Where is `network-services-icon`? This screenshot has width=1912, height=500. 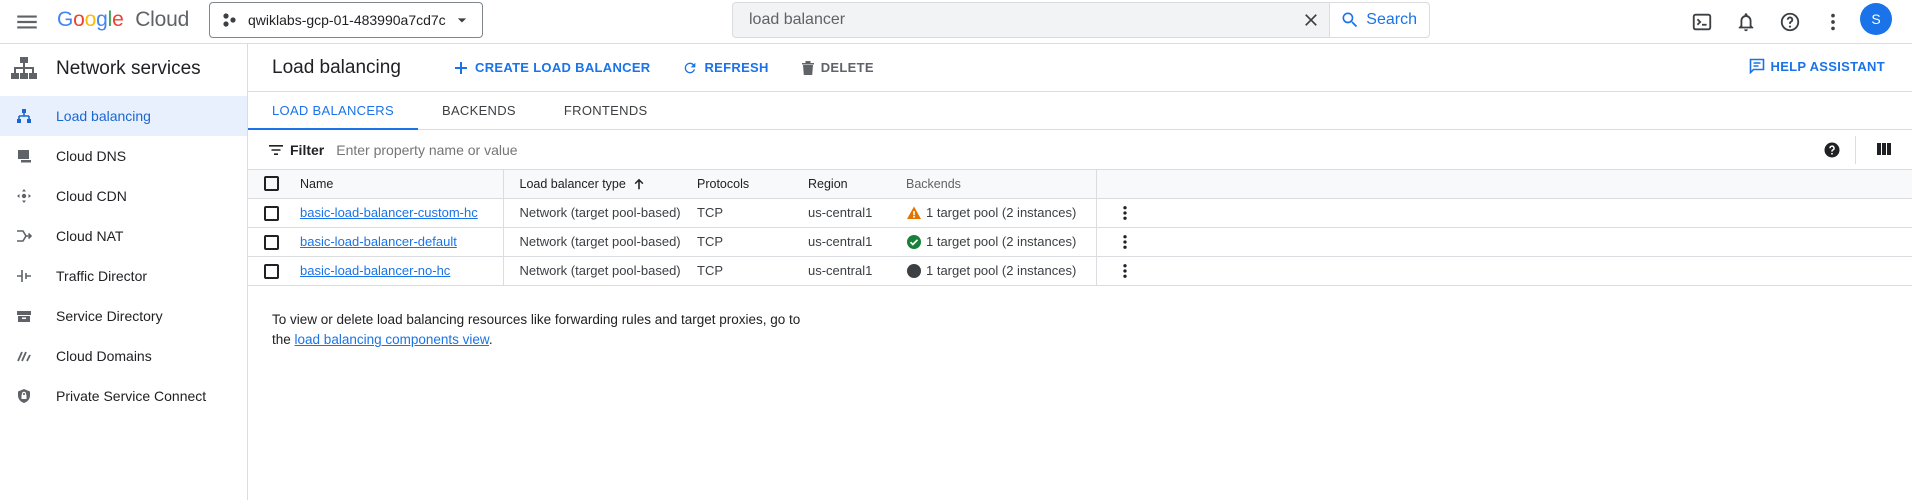
network-services-icon is located at coordinates (24, 69).